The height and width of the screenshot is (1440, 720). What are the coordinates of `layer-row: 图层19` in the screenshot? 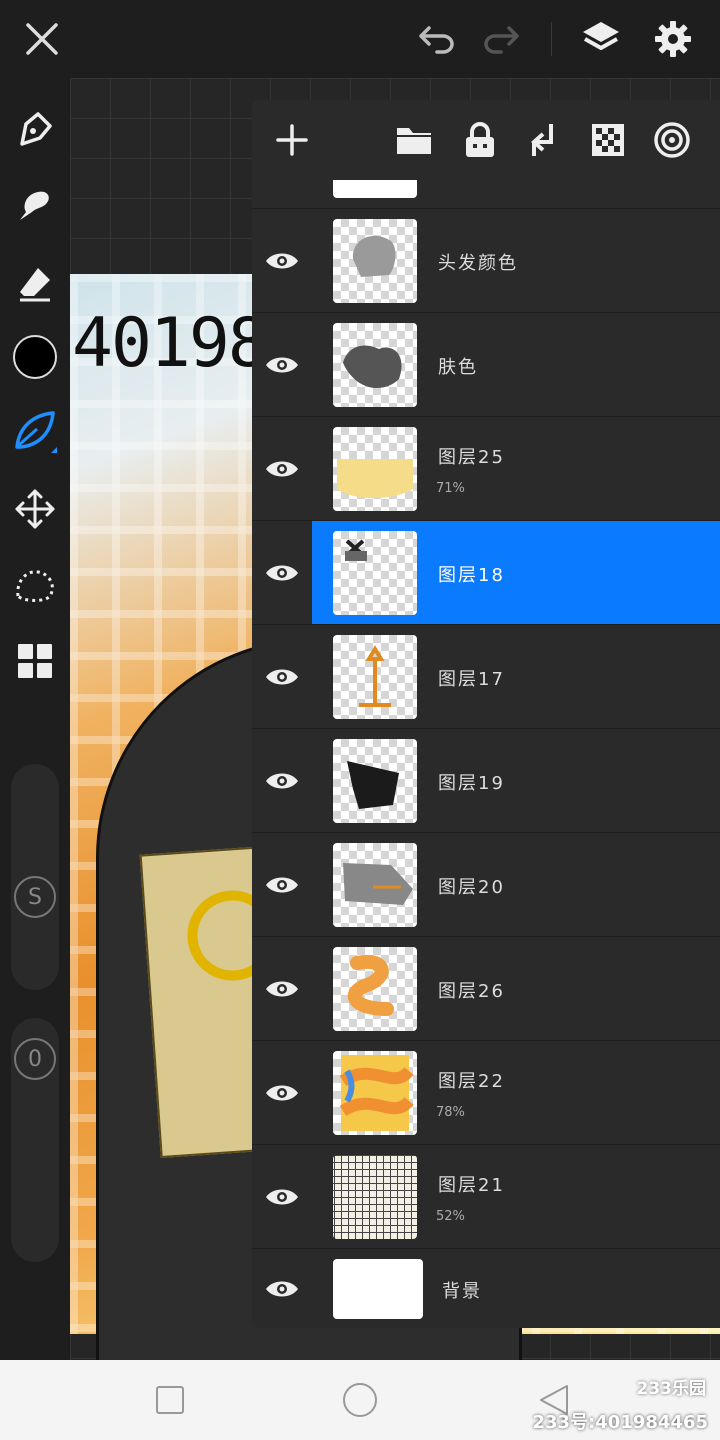 It's located at (486, 780).